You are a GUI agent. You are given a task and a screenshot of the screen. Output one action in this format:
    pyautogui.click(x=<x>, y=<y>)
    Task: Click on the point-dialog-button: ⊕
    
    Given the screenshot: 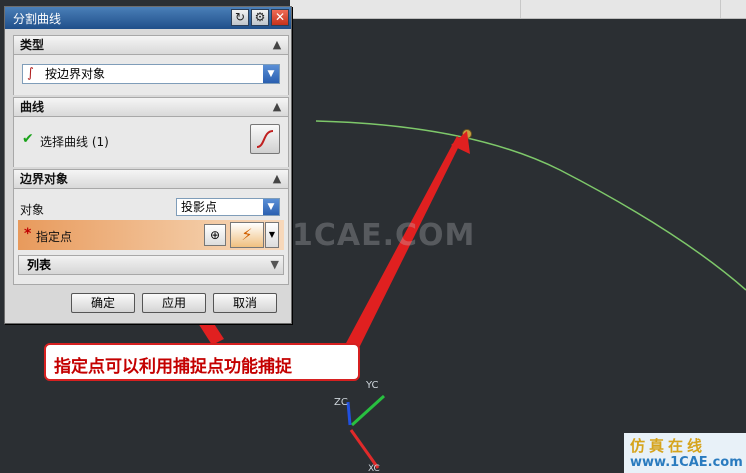 What is the action you would take?
    pyautogui.click(x=215, y=235)
    